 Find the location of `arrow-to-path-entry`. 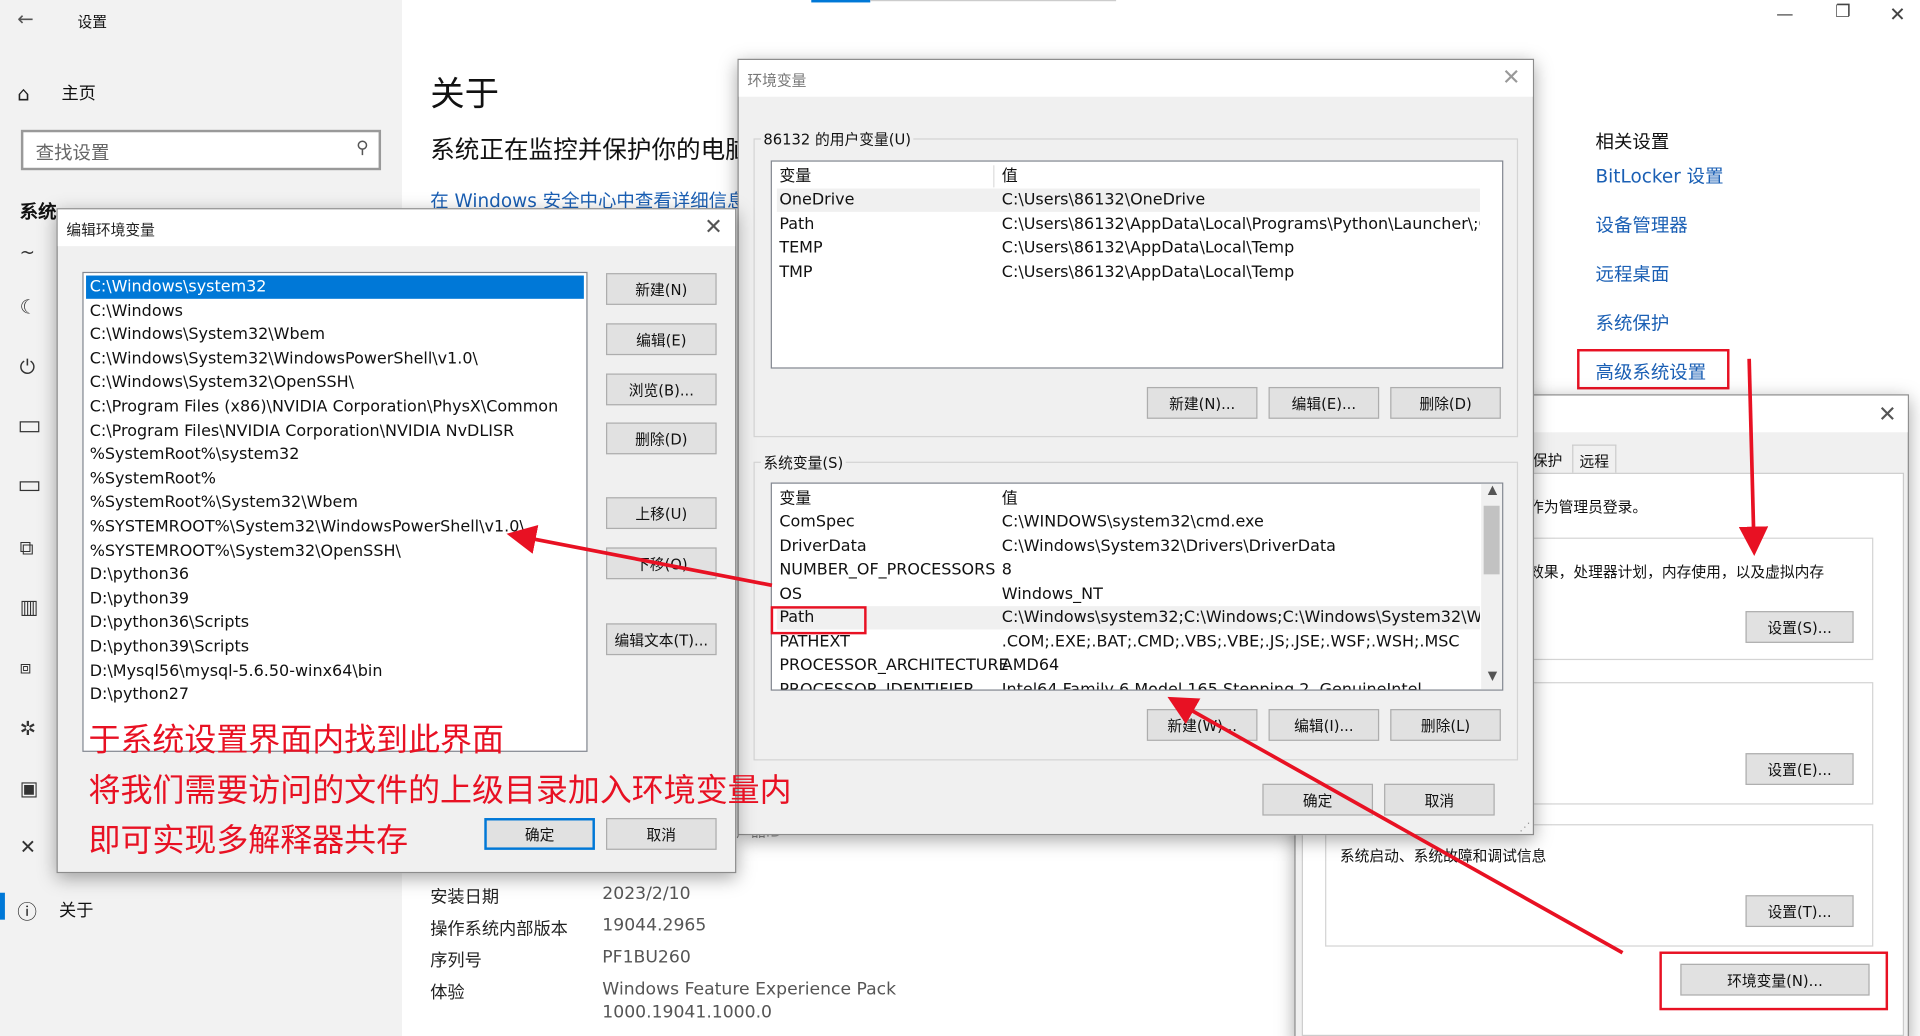

arrow-to-path-entry is located at coordinates (639, 556).